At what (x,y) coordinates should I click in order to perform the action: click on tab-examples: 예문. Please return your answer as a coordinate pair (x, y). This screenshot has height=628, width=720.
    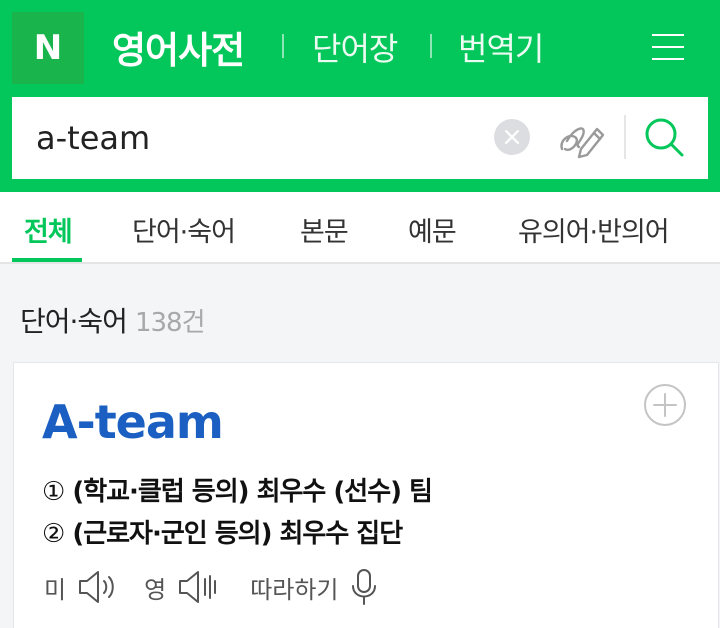
    Looking at the image, I should click on (432, 229).